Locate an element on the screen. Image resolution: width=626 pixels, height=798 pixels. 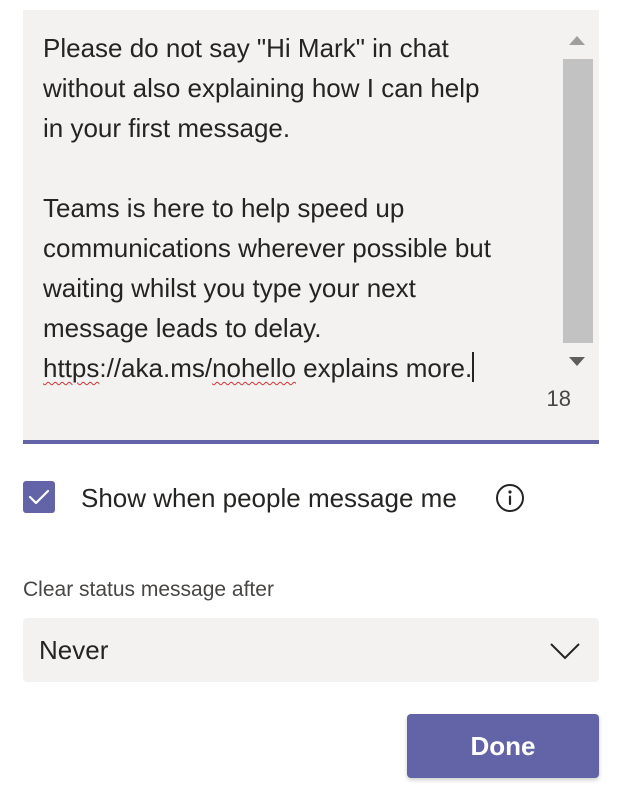
checkmark-icon is located at coordinates (39, 497).